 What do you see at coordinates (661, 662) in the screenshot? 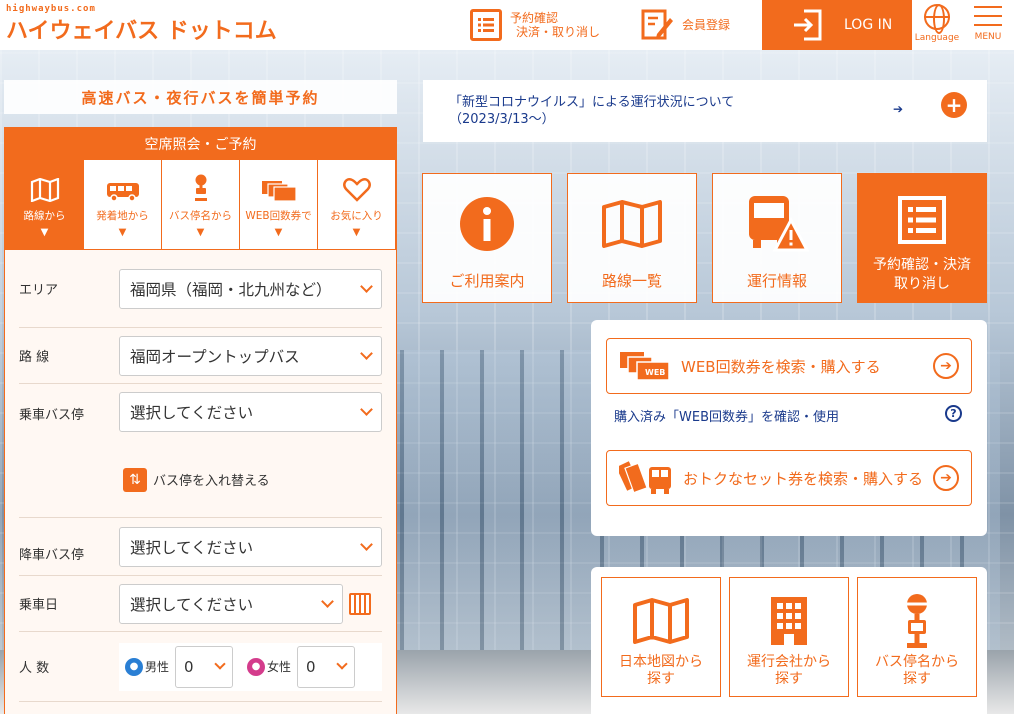
I see `search-by-map-label-1: 日本地図から` at bounding box center [661, 662].